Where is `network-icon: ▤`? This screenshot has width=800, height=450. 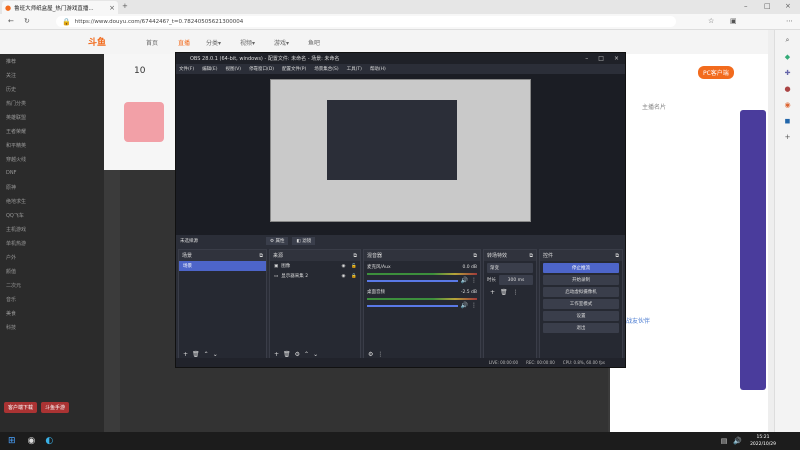
network-icon: ▤ is located at coordinates (724, 441).